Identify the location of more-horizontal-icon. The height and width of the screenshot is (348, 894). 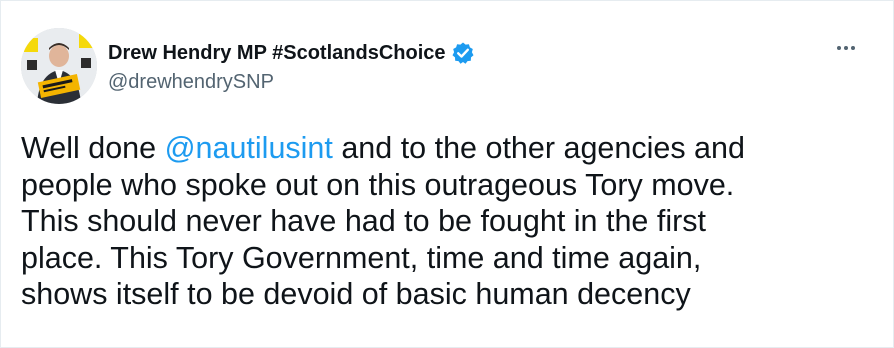
(846, 48).